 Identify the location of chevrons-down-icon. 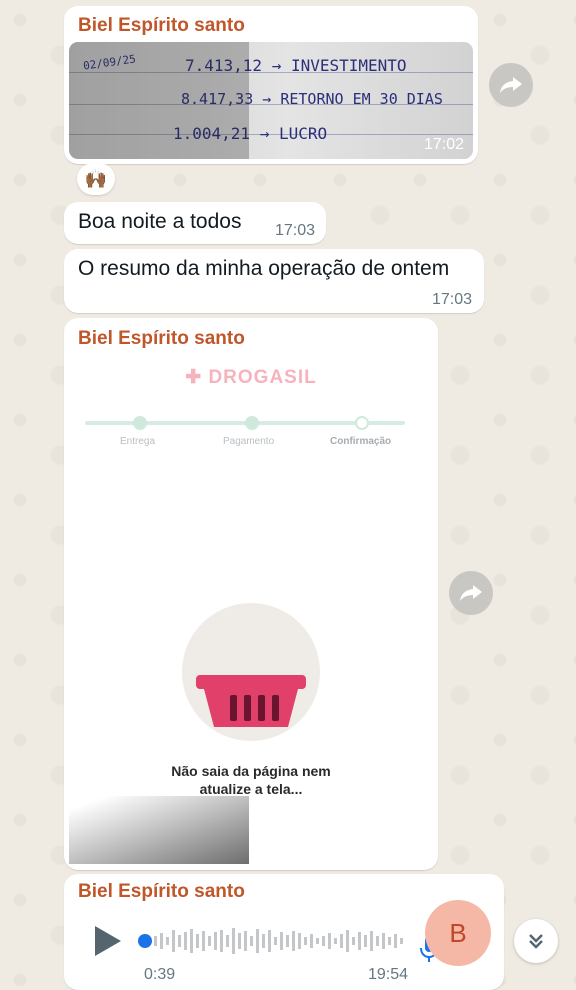
(536, 941).